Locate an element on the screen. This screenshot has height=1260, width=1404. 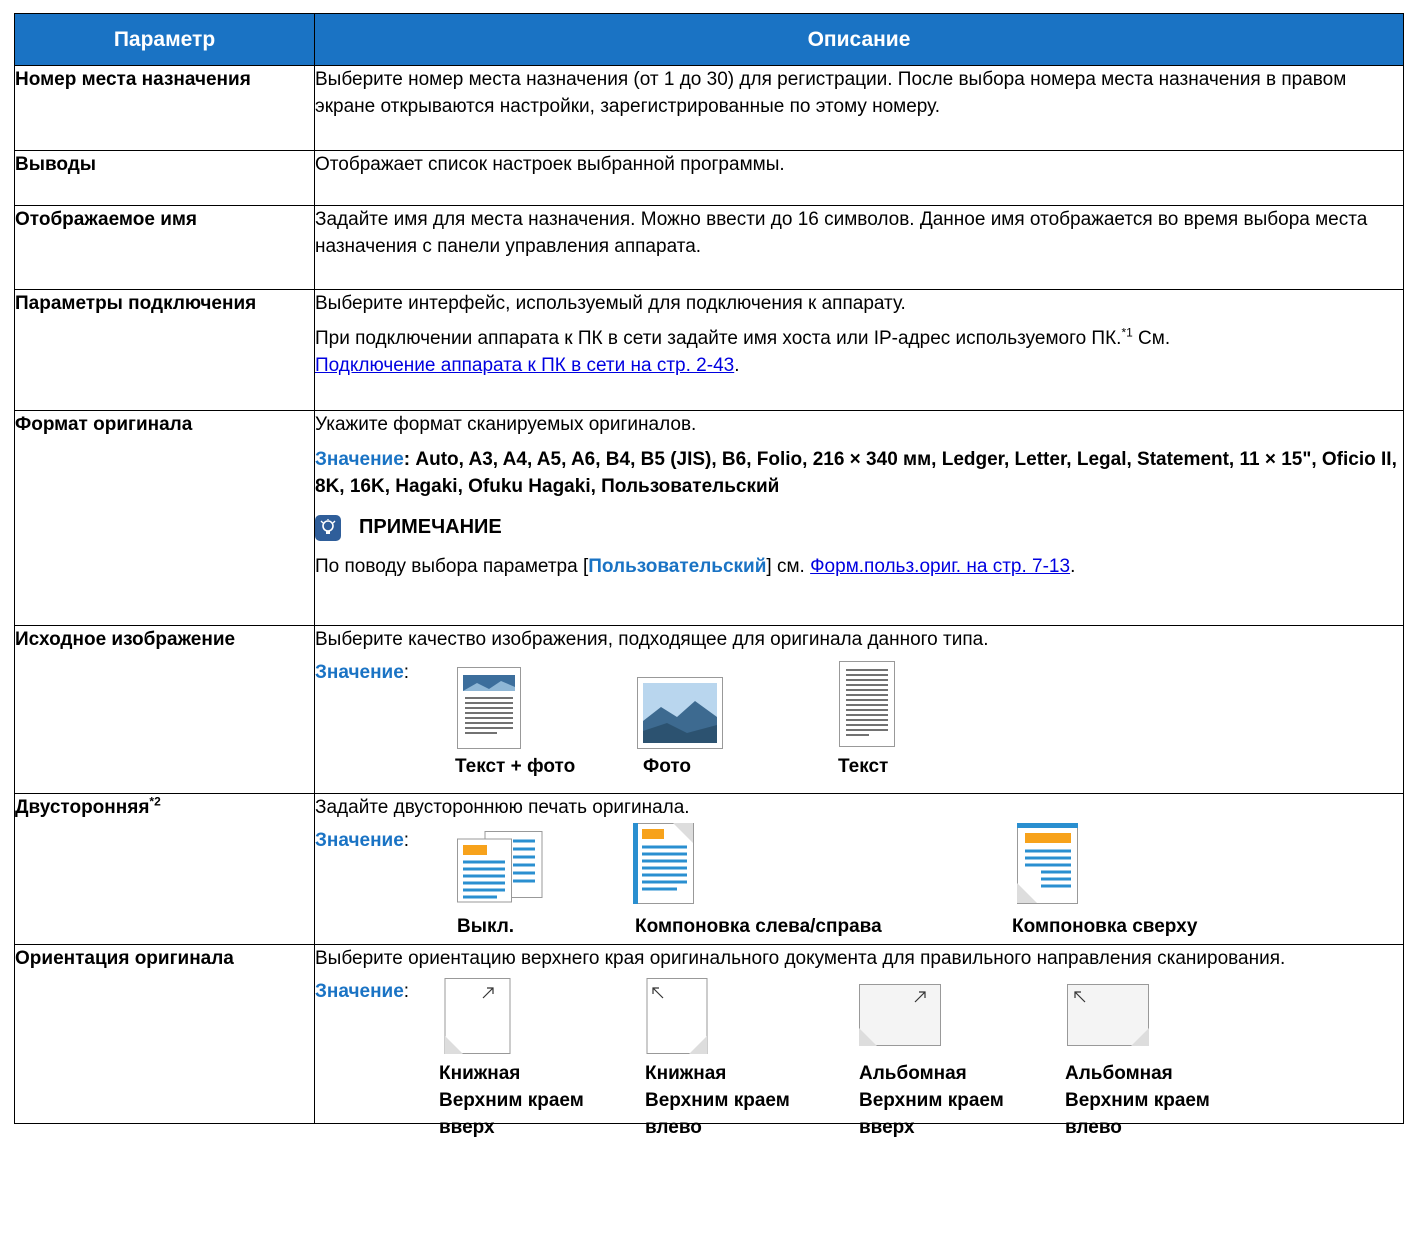
portrait-left-icon is located at coordinates (677, 1020).